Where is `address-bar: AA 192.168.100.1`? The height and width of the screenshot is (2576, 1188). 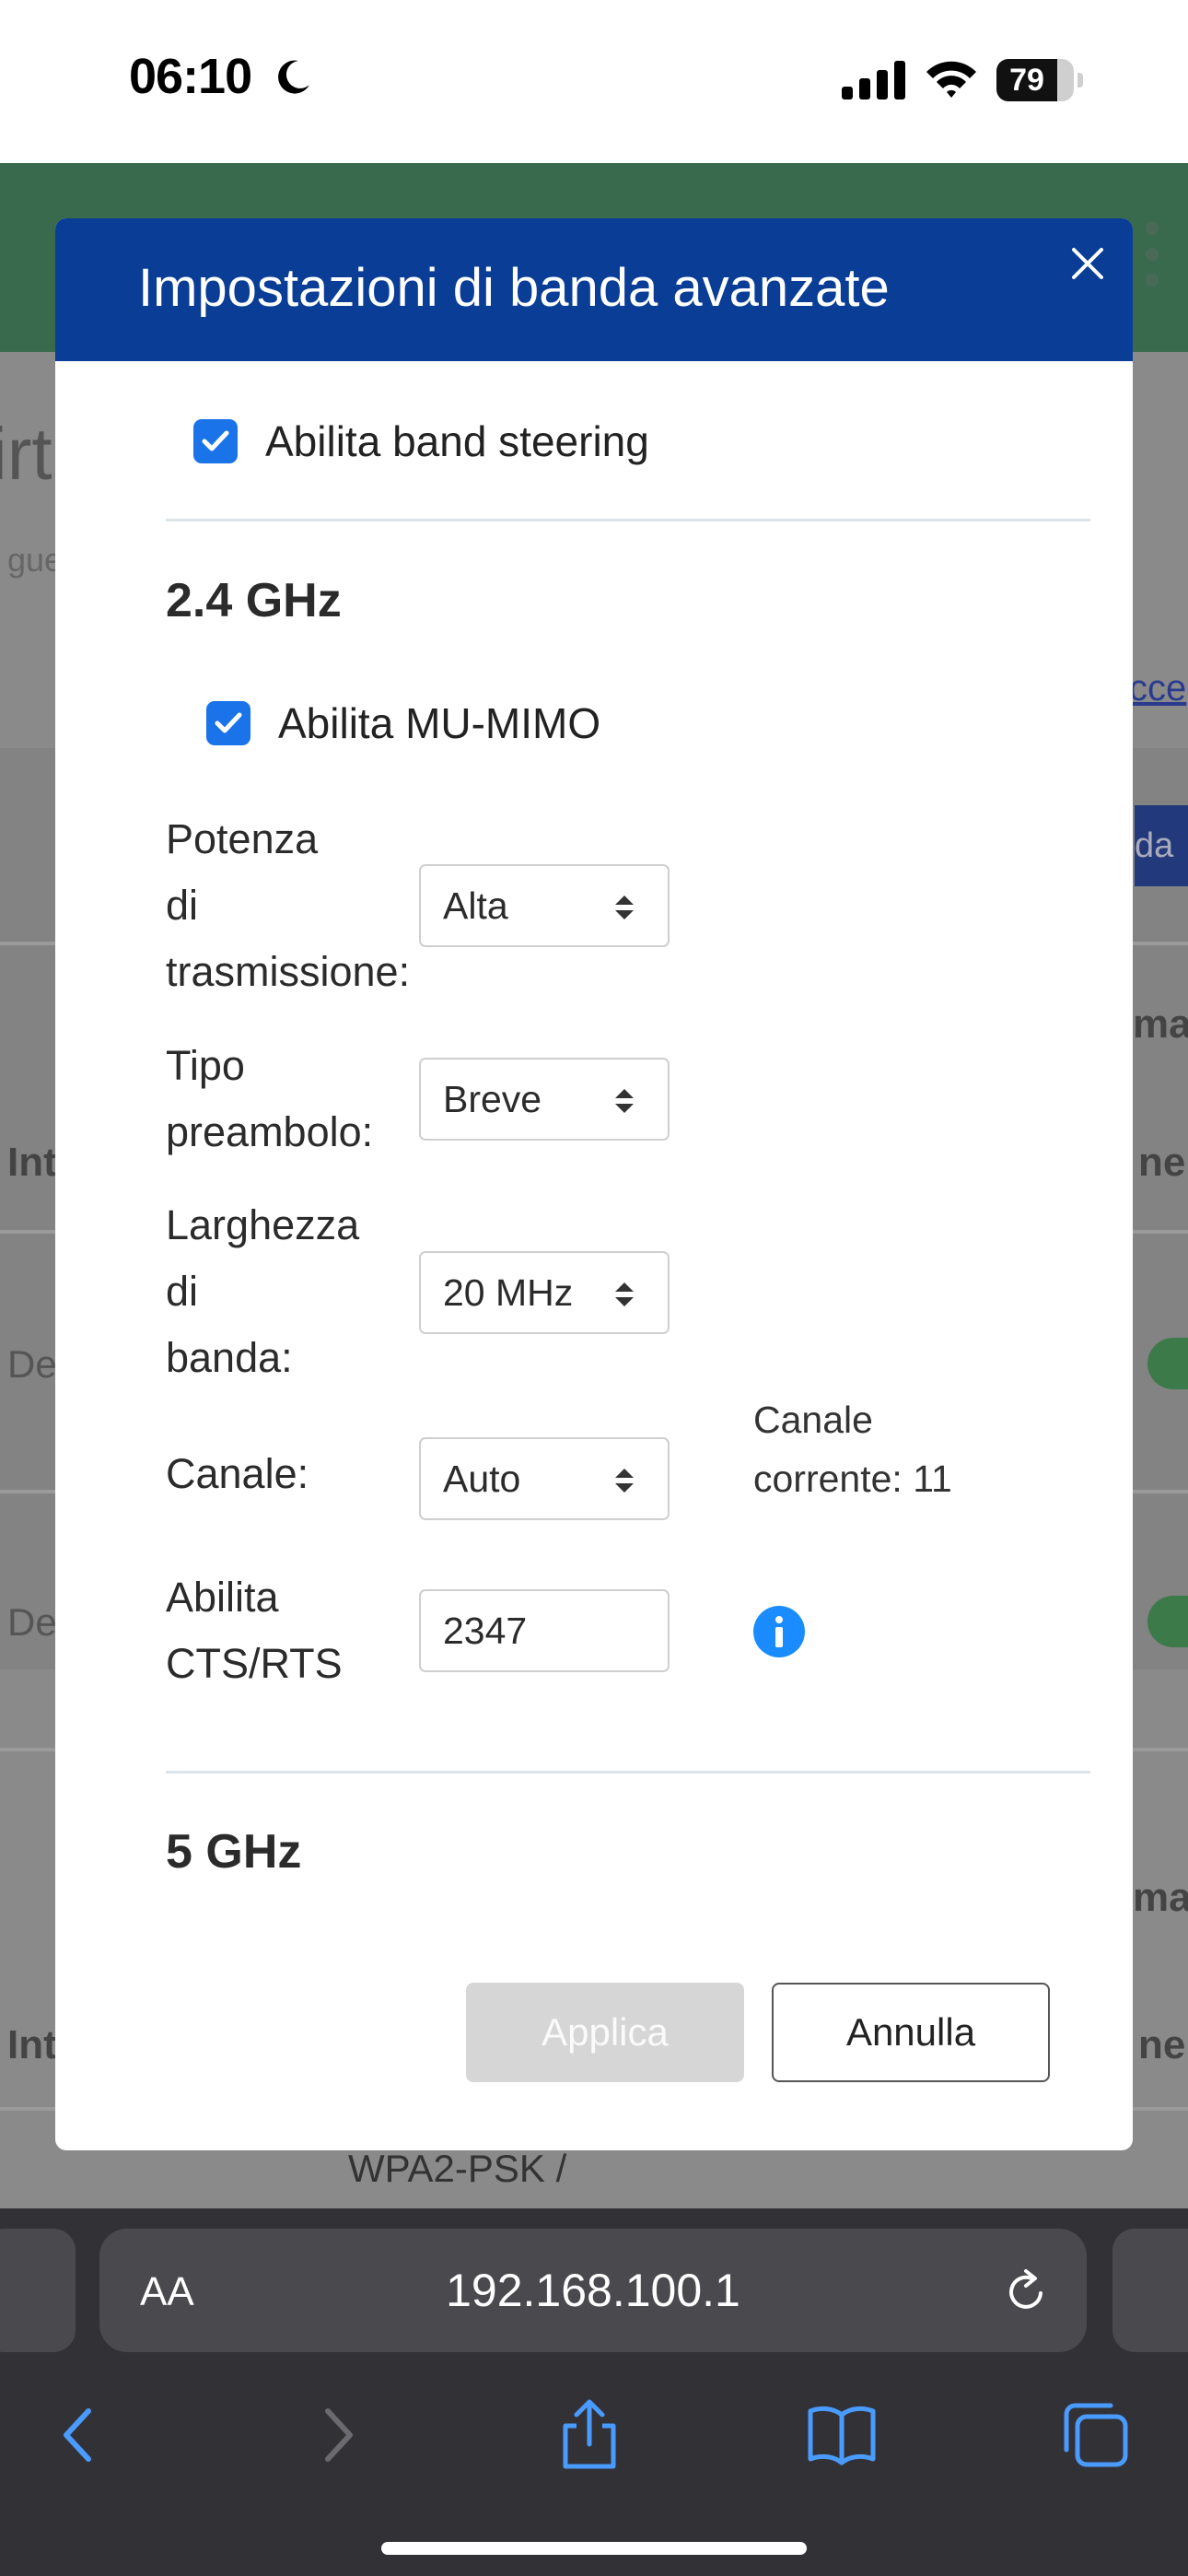 address-bar: AA 192.168.100.1 is located at coordinates (593, 2290).